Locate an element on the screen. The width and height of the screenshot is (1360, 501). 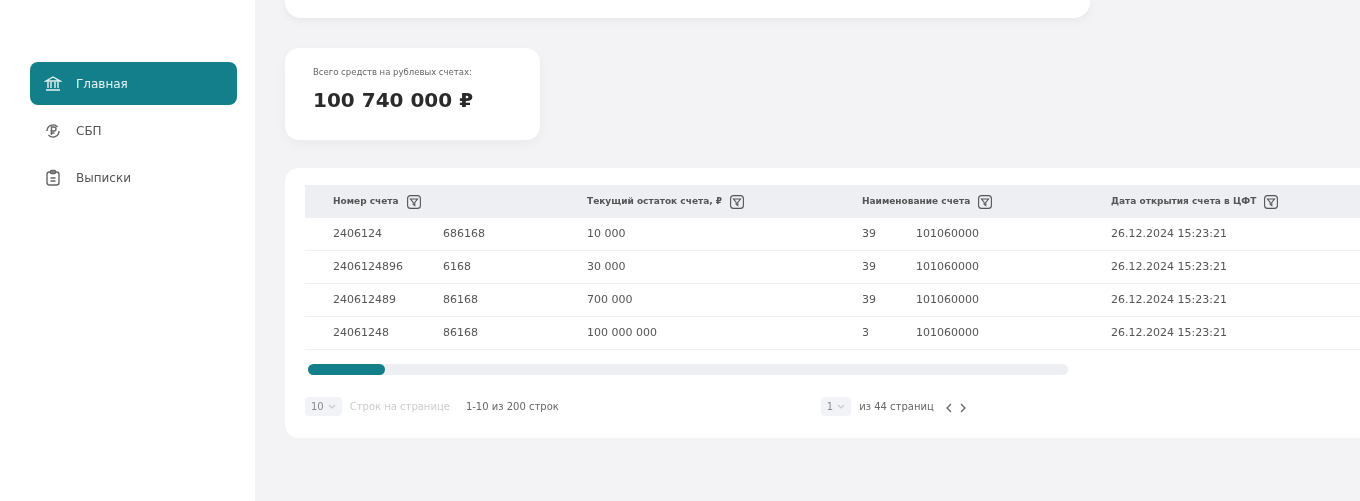
table-cell-text: 700 000 is located at coordinates (610, 299).